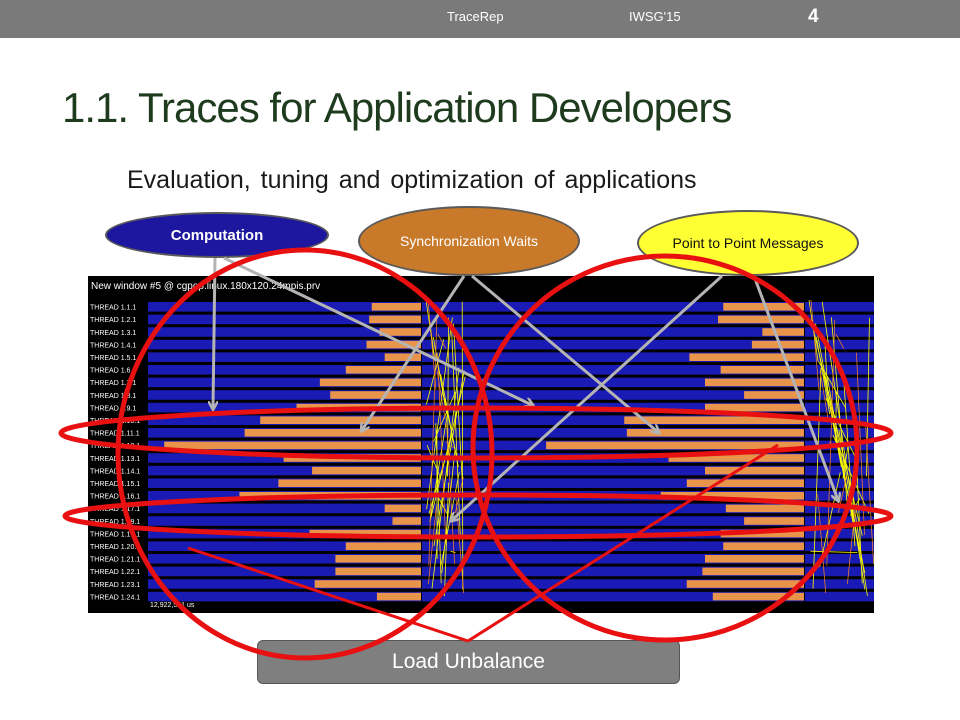 This screenshot has height=720, width=960. Describe the element at coordinates (115, 522) in the screenshot. I see `thread-label: THREAD 1.18.1` at that location.